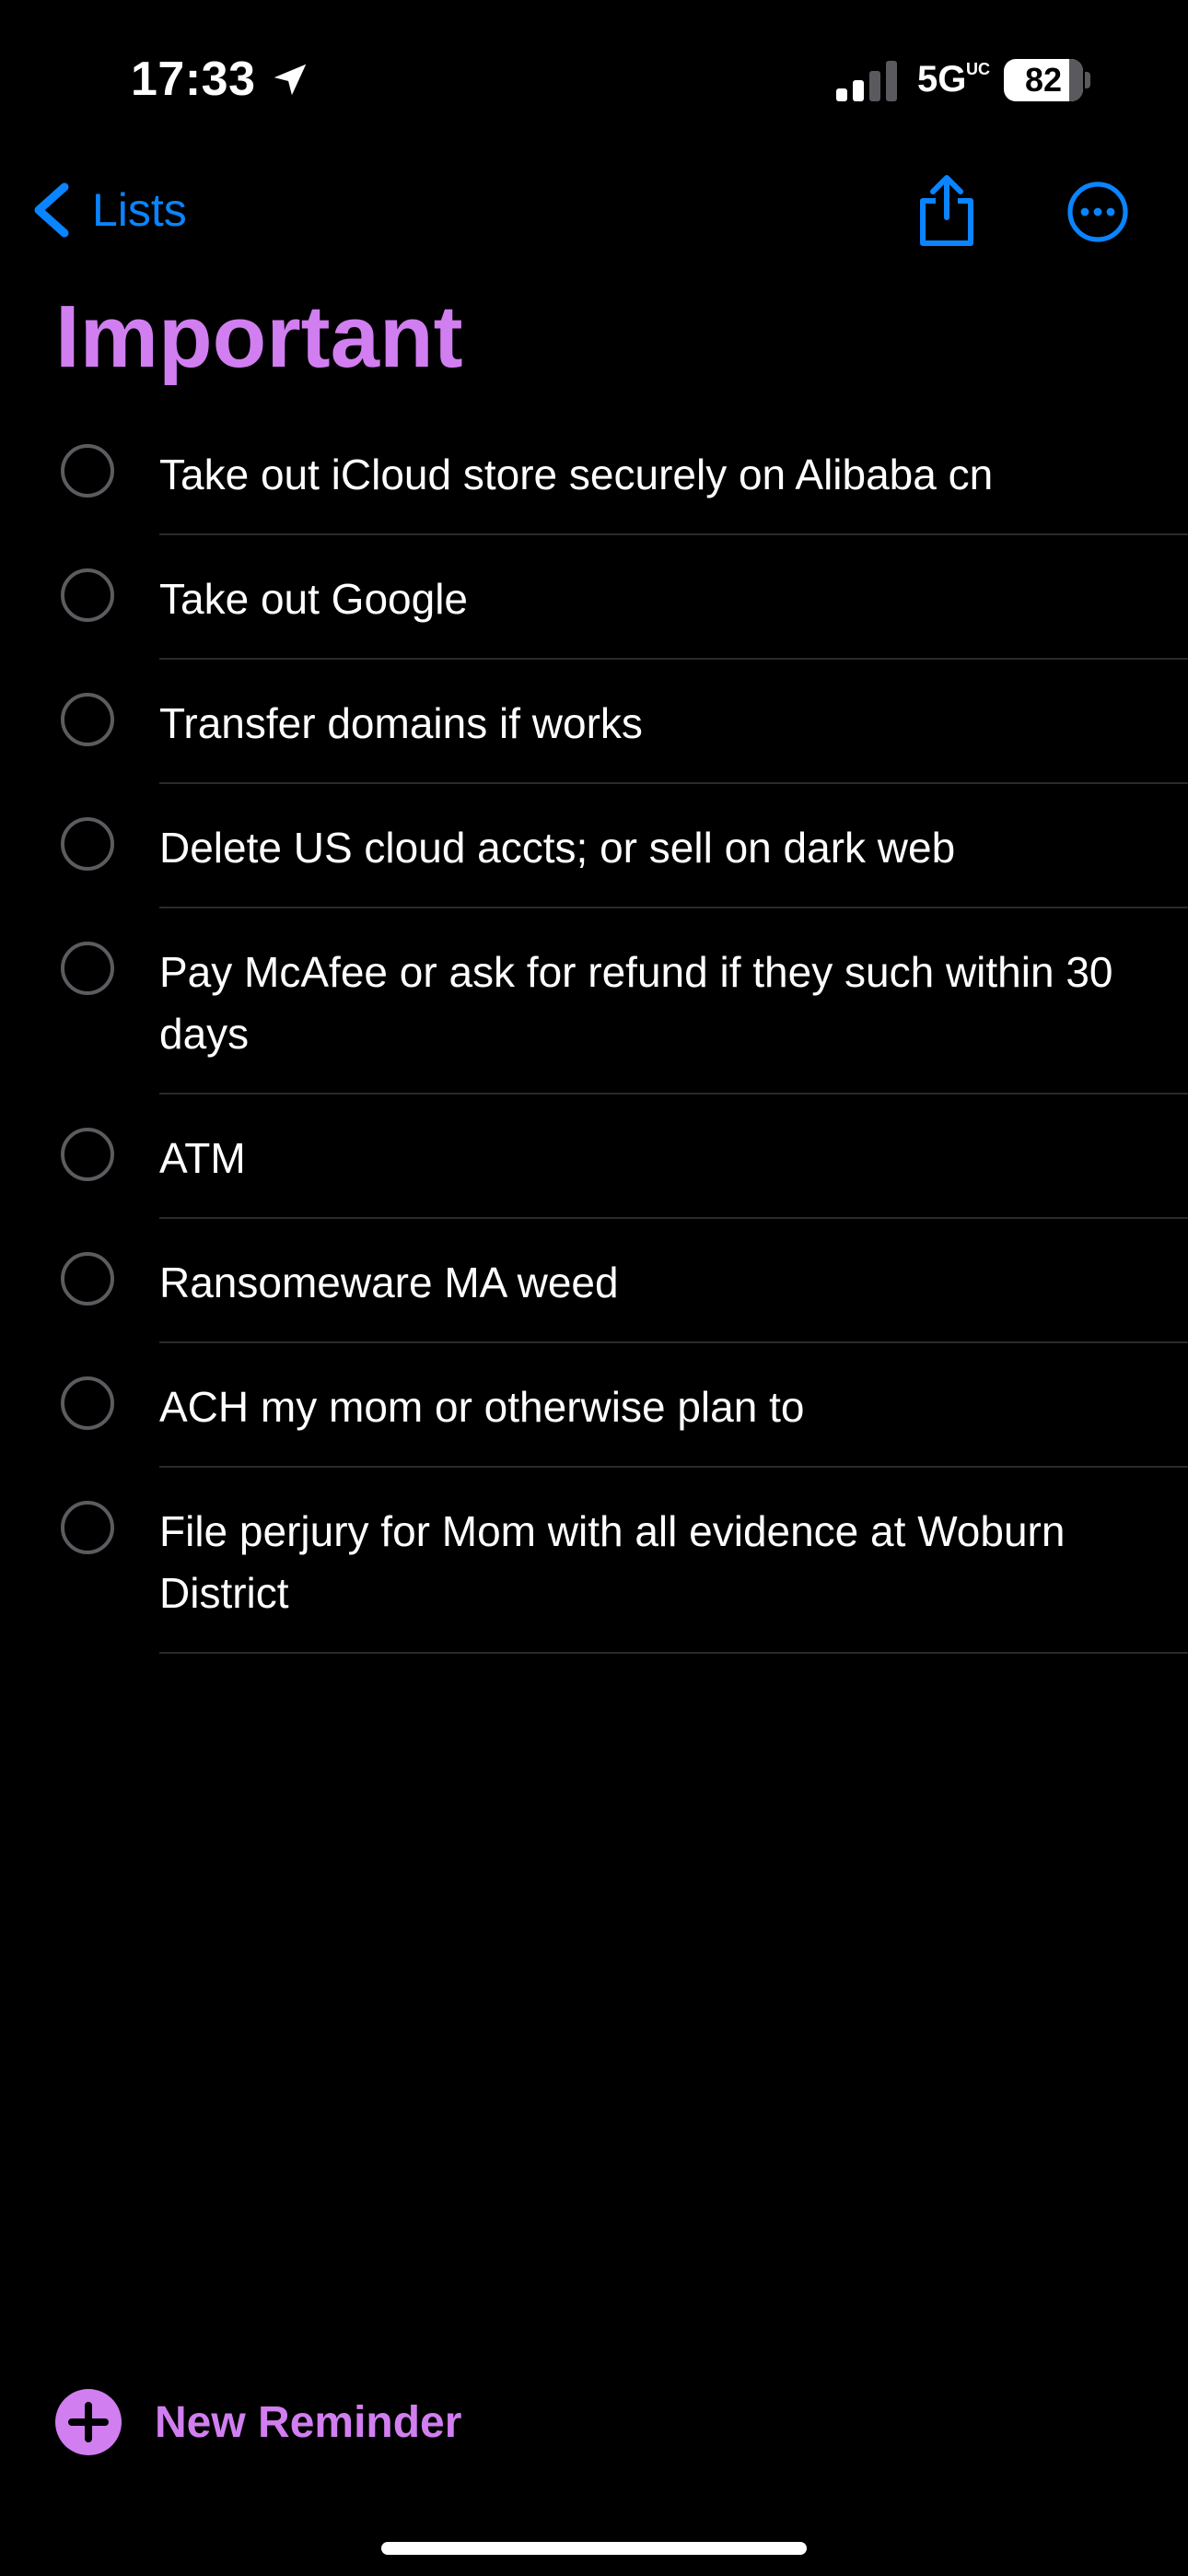 Image resolution: width=1188 pixels, height=2576 pixels. What do you see at coordinates (866, 81) in the screenshot?
I see `cellular-signal-icon` at bounding box center [866, 81].